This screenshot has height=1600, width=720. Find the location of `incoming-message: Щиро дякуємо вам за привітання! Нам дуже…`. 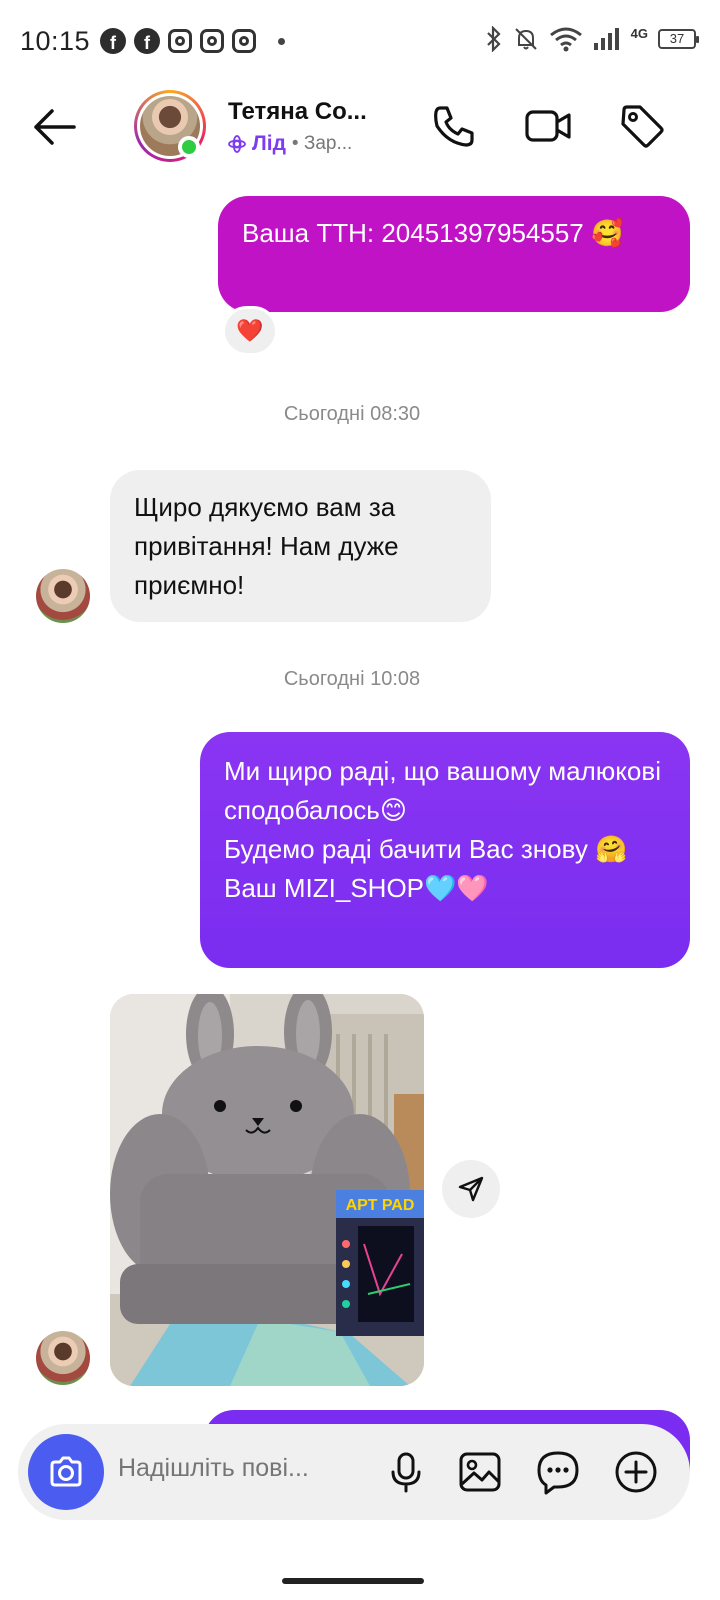

incoming-message: Щиро дякуємо вам за привітання! Нам дуже… is located at coordinates (300, 546).